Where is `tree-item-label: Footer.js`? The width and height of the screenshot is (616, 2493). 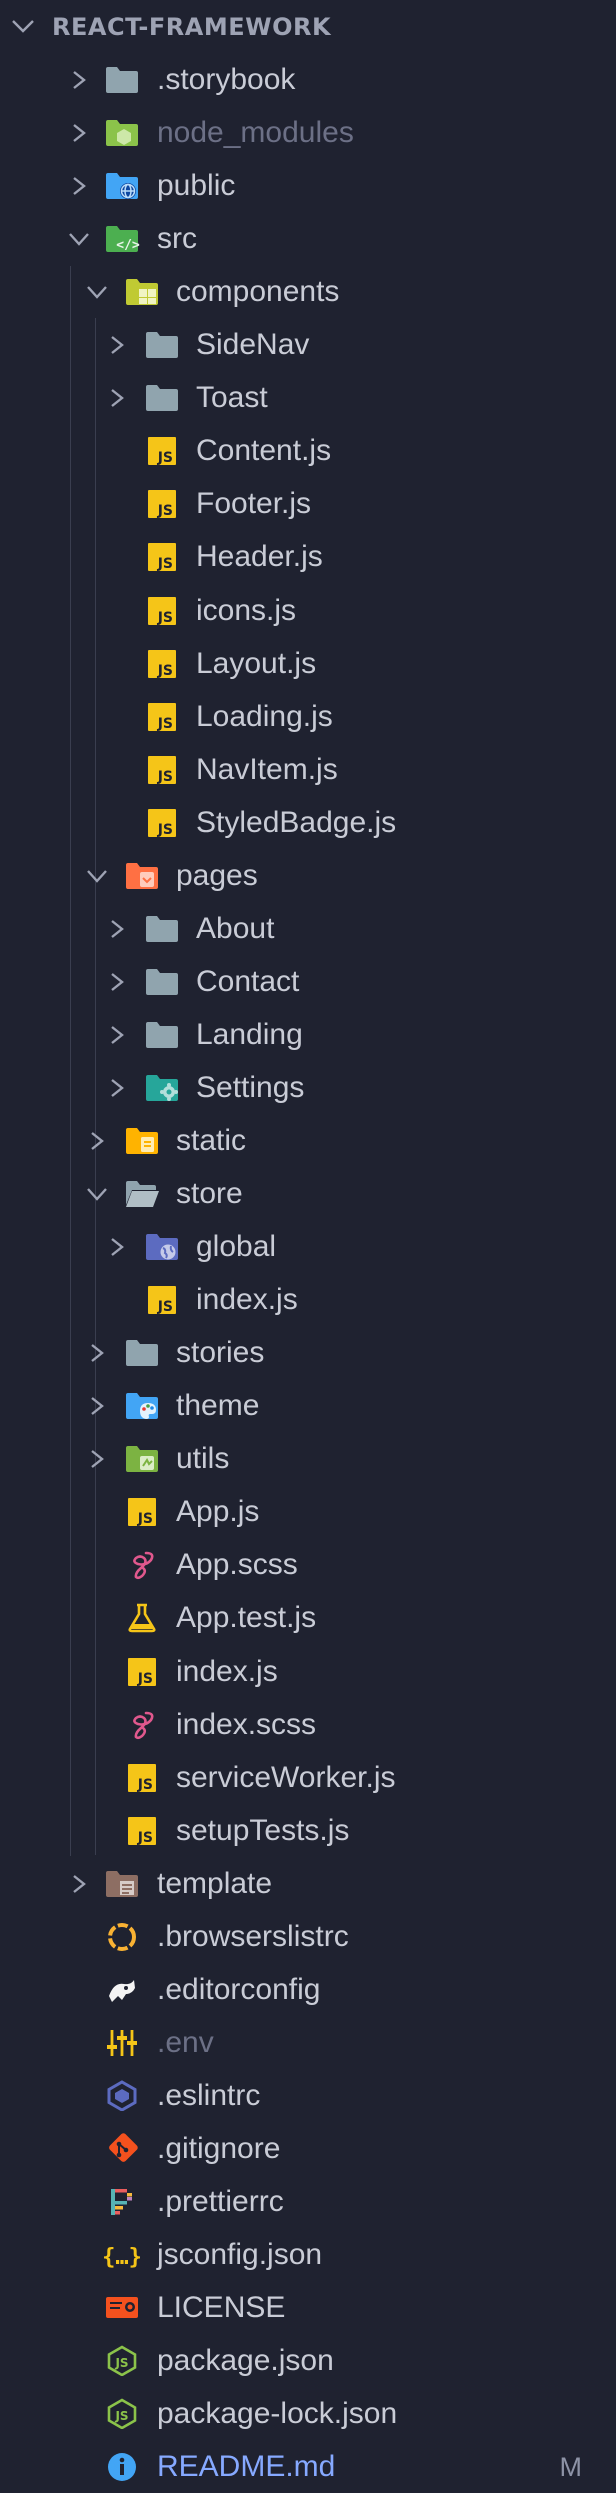 tree-item-label: Footer.js is located at coordinates (254, 504).